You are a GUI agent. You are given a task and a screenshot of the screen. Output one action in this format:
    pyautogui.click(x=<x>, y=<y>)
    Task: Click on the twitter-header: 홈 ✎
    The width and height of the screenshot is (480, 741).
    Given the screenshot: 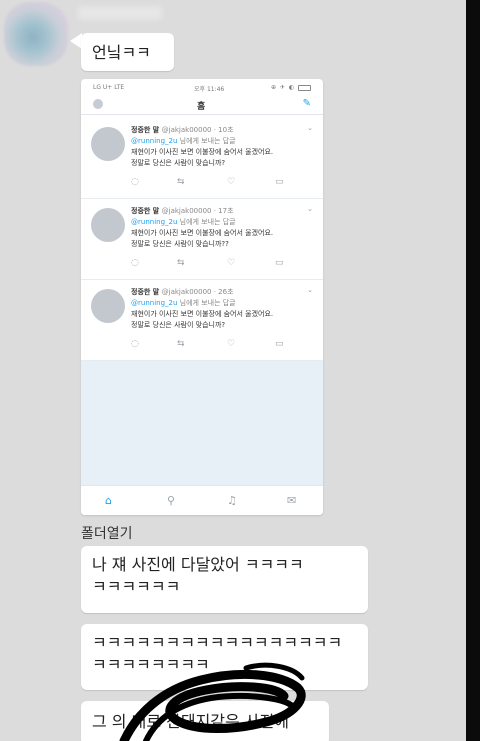 What is the action you would take?
    pyautogui.click(x=202, y=105)
    